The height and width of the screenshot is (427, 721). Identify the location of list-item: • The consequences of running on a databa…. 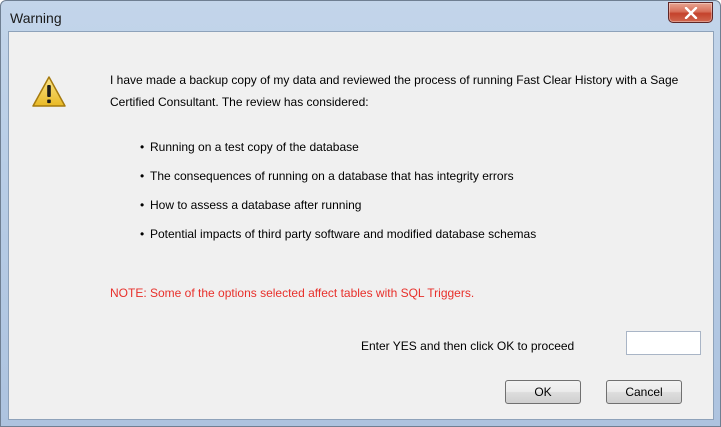
(327, 176).